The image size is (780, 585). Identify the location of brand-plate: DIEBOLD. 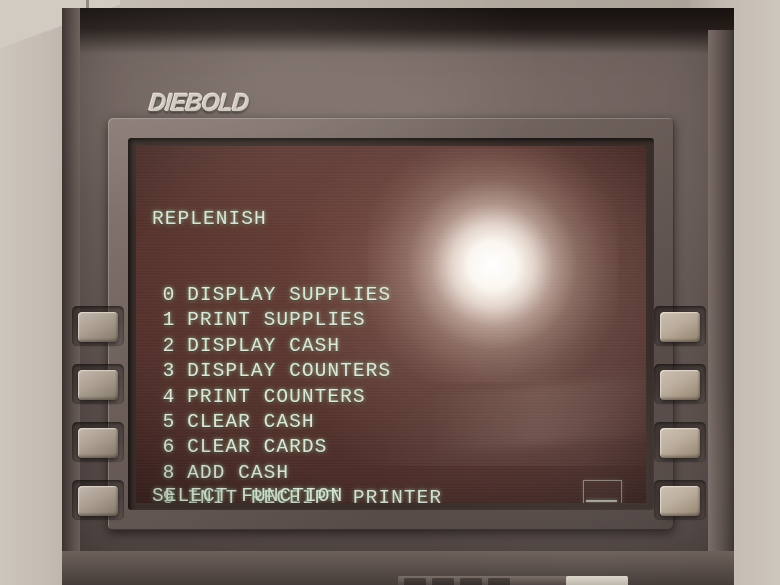
(214, 103).